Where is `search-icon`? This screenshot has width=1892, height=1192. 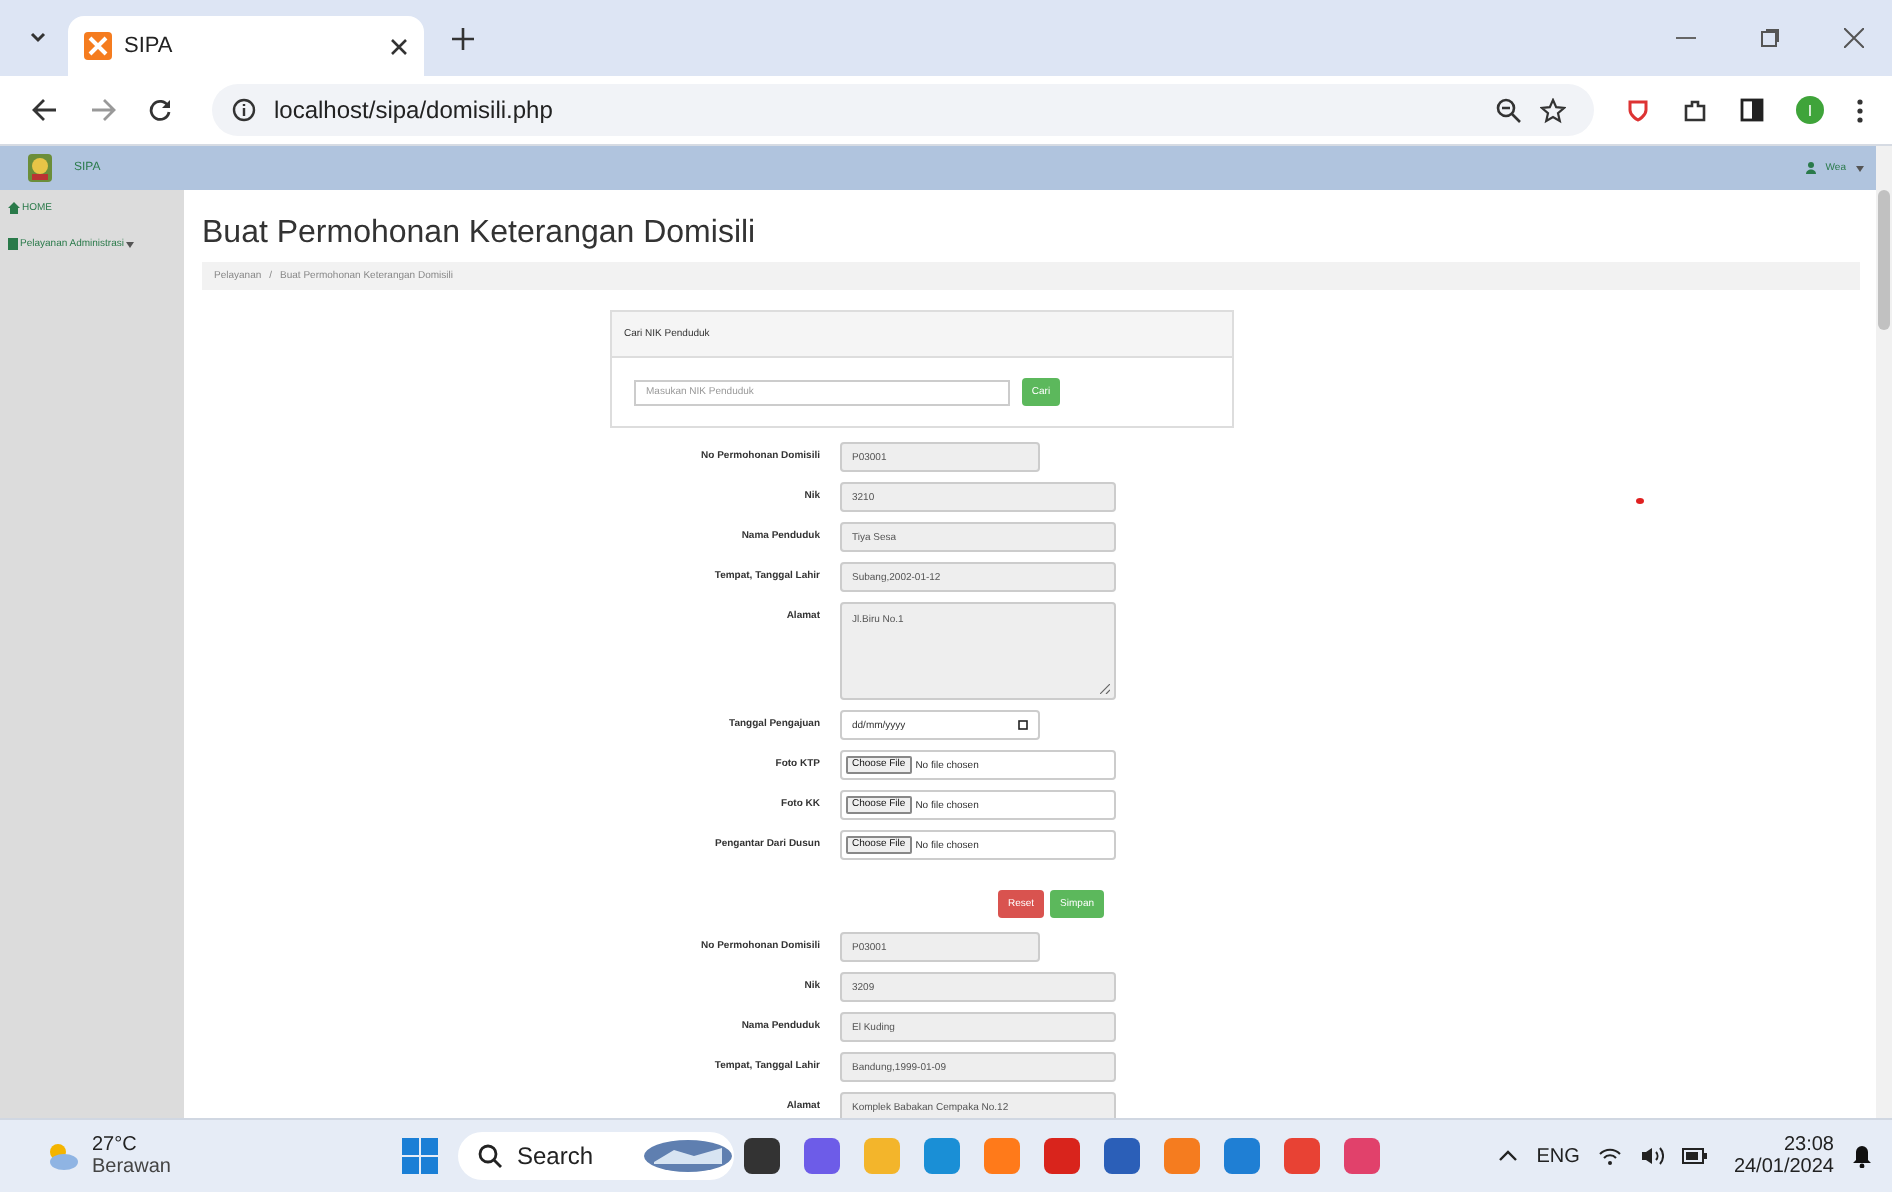 search-icon is located at coordinates (490, 1156).